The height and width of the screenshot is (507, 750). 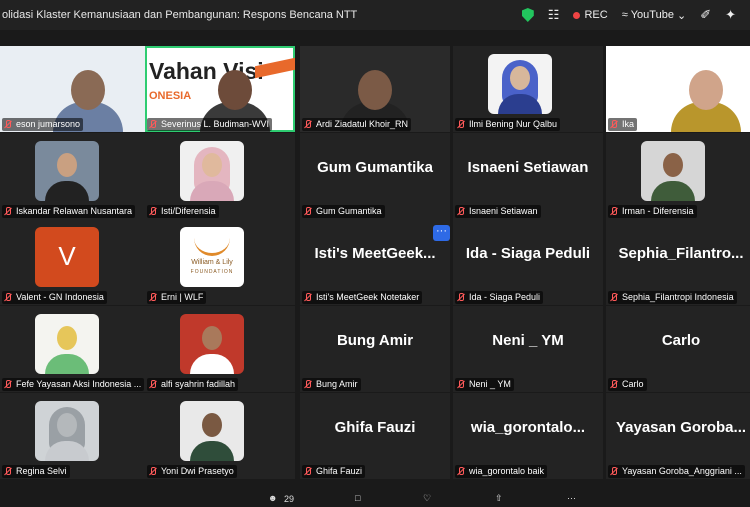 What do you see at coordinates (362, 124) in the screenshot?
I see `participant-name-text: Ardi Ziadatul Khoir_RN` at bounding box center [362, 124].